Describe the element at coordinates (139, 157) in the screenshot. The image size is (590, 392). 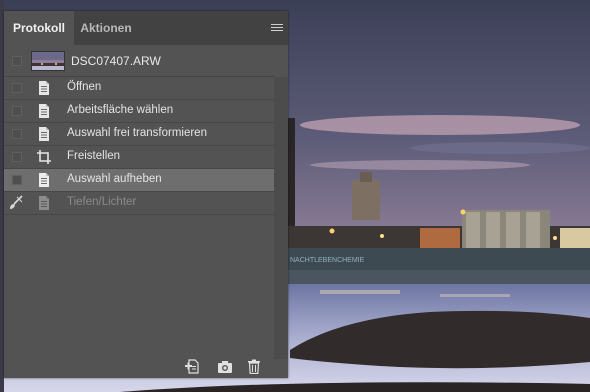
I see `history-row-freistellen: Freistellen` at that location.